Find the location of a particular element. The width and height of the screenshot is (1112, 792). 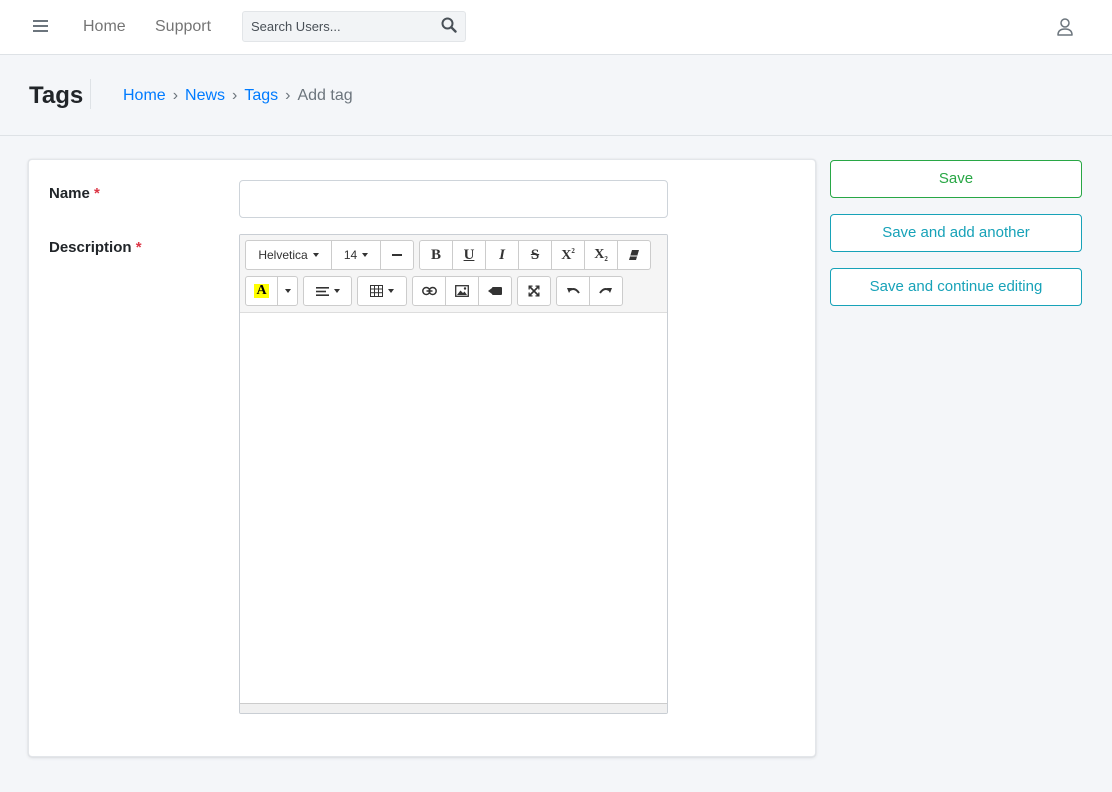

nav-support-link: Support is located at coordinates (183, 27).